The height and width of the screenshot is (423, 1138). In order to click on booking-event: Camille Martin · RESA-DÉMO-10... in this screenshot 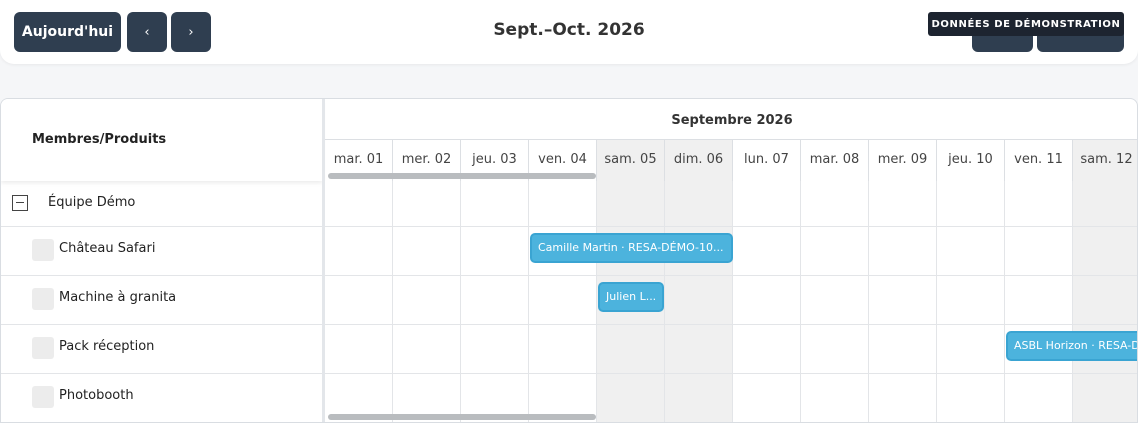, I will do `click(631, 248)`.